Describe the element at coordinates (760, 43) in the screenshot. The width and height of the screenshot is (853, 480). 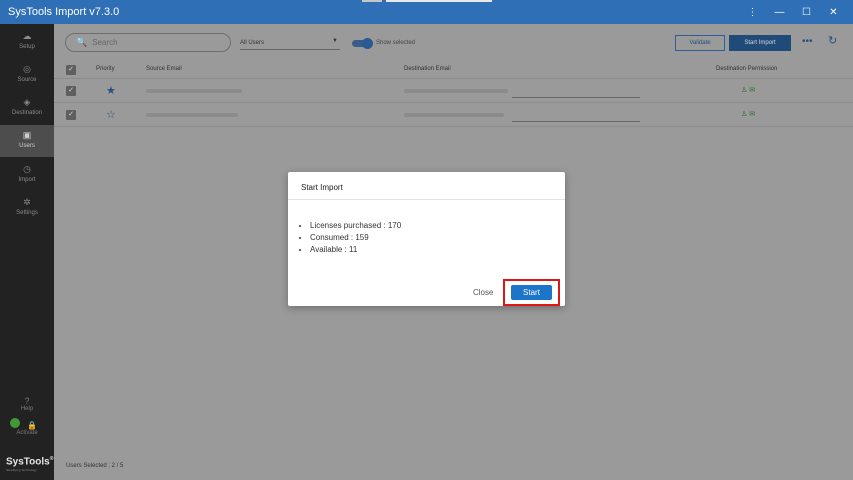
I see `start-import-button: Start Import` at that location.